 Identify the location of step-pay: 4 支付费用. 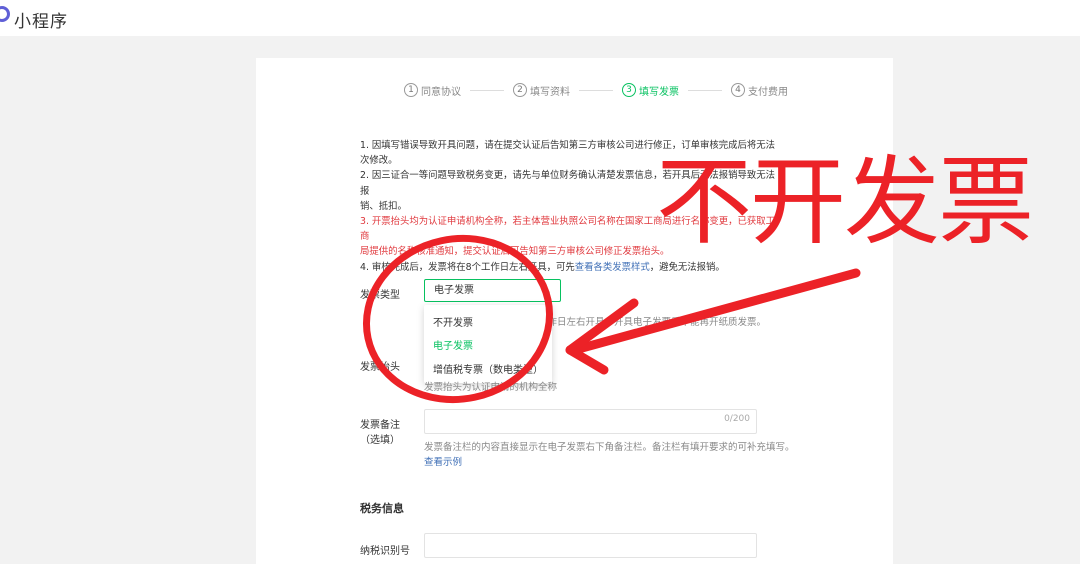
(759, 90).